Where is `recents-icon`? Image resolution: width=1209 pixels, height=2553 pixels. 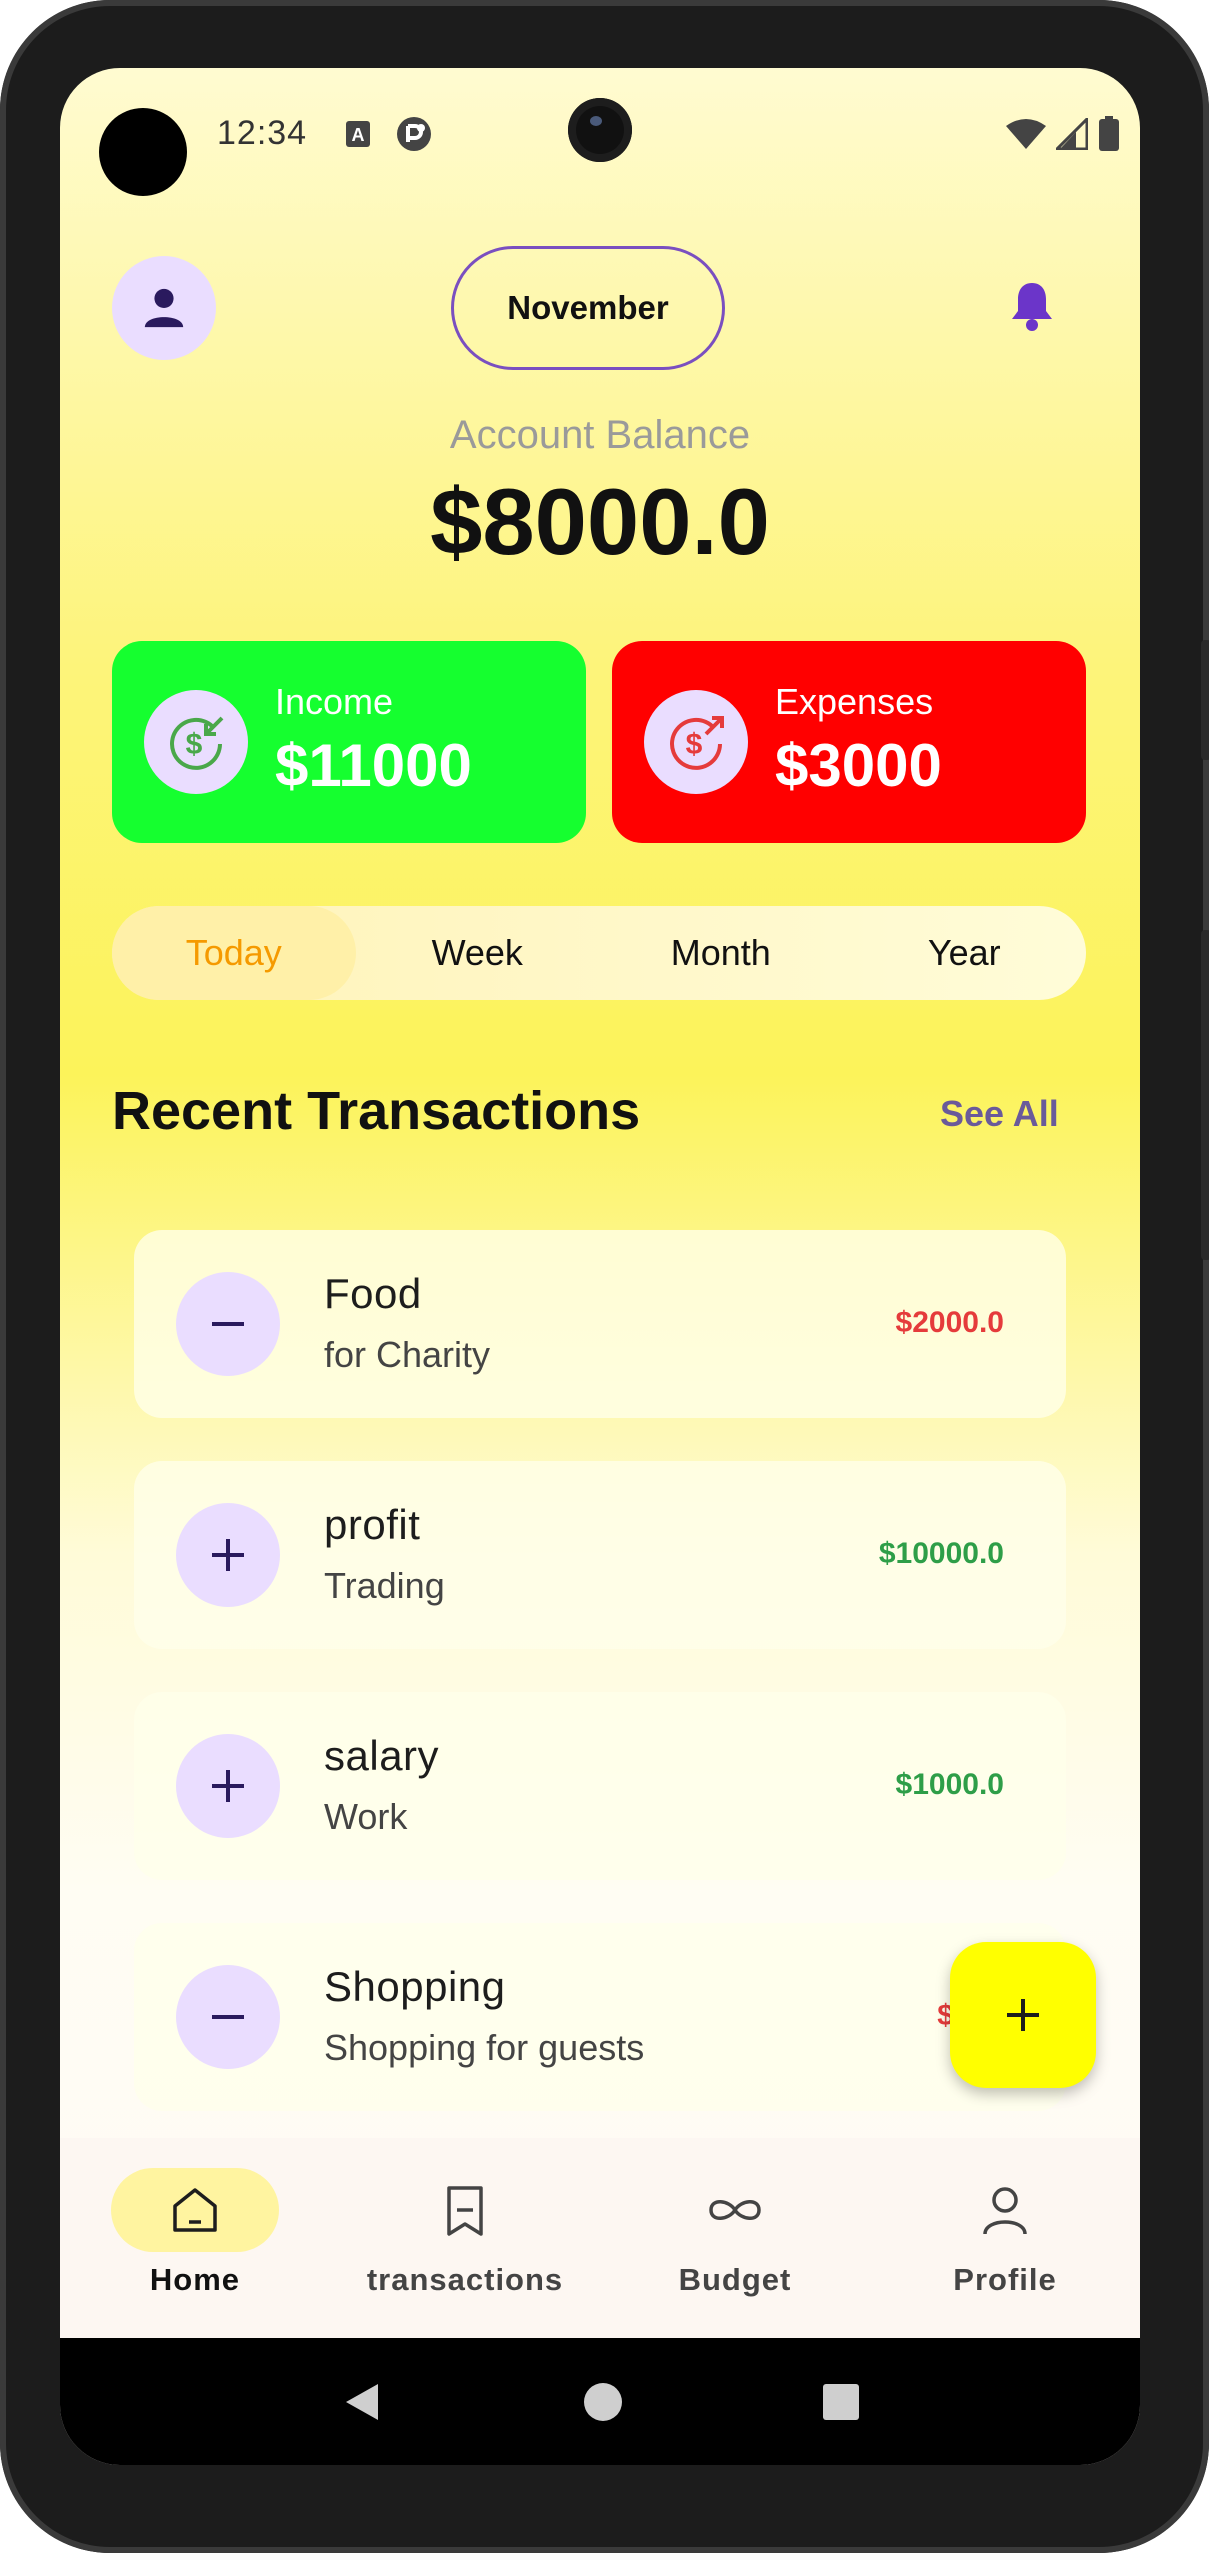 recents-icon is located at coordinates (841, 2402).